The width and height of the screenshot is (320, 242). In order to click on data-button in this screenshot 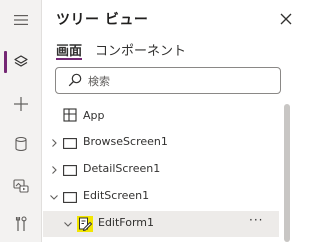, I will do `click(21, 144)`.